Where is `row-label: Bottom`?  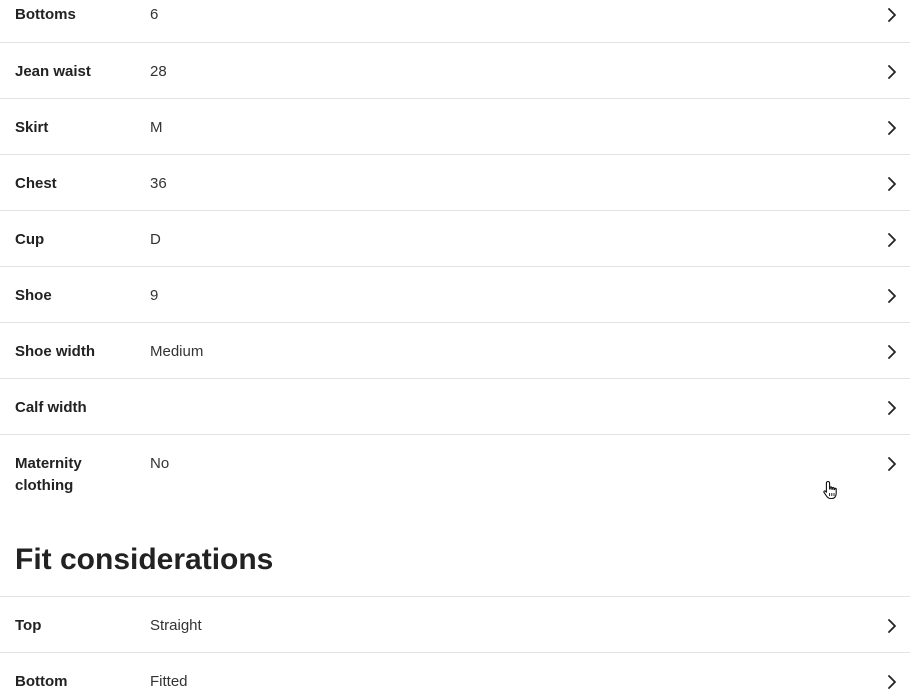
row-label: Bottom is located at coordinates (41, 681).